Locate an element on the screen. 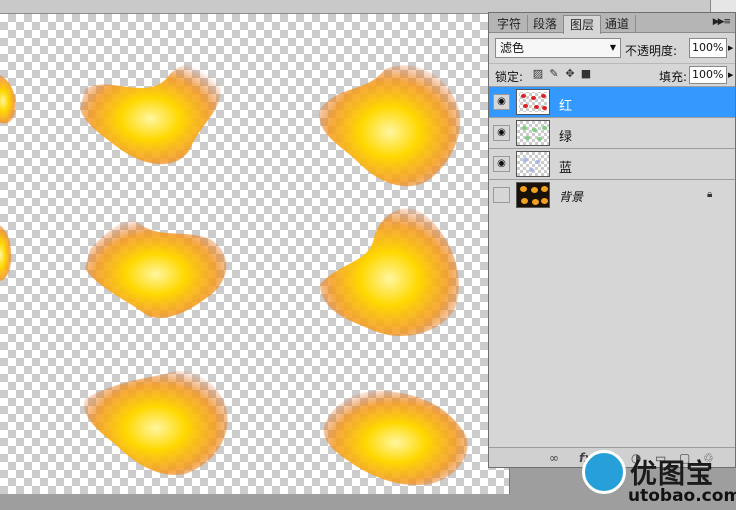 The height and width of the screenshot is (510, 736). blend-row: 滤色 ▼ 不透明度: 100% ▶ is located at coordinates (612, 48).